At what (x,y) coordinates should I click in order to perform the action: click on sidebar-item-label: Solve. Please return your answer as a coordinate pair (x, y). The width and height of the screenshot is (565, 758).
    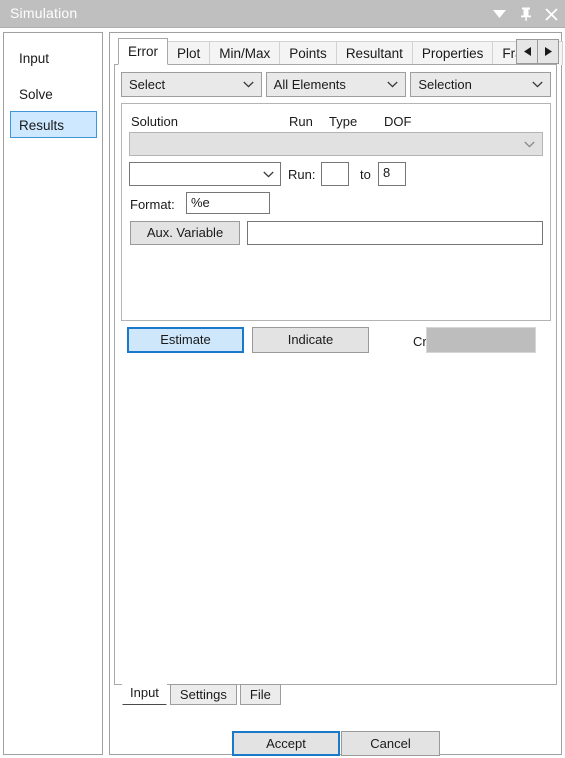
    Looking at the image, I should click on (36, 94).